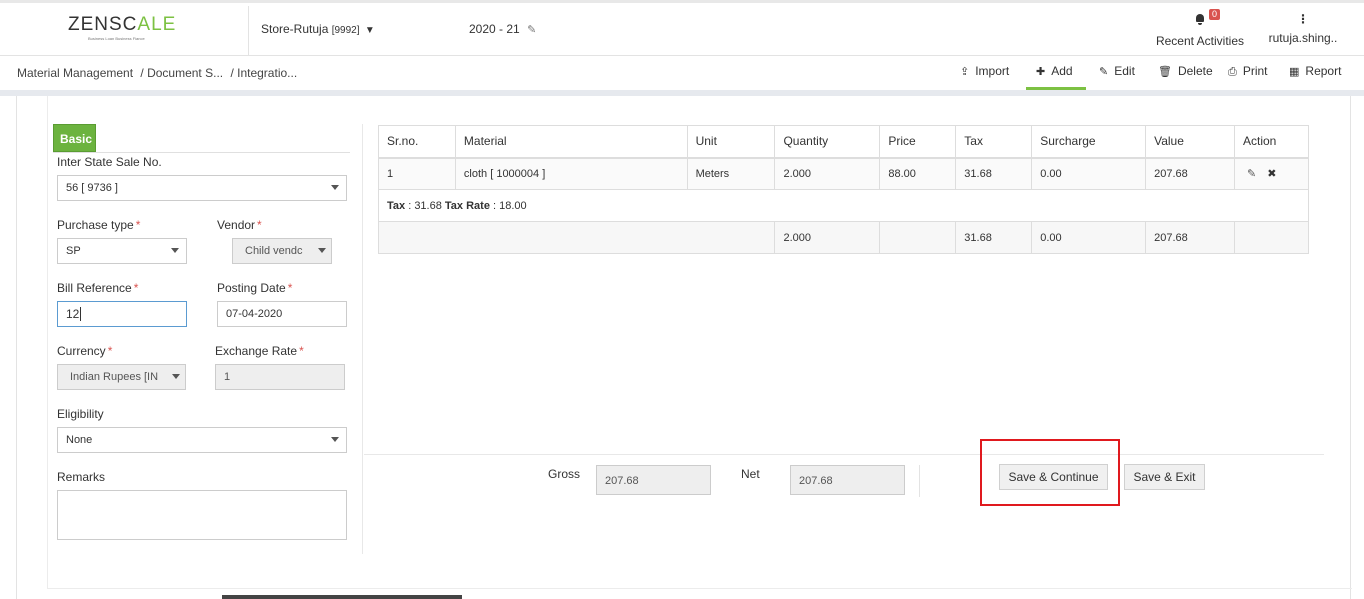  I want to click on store-selector: Store-Rutuja [9992] ▼, so click(318, 29).